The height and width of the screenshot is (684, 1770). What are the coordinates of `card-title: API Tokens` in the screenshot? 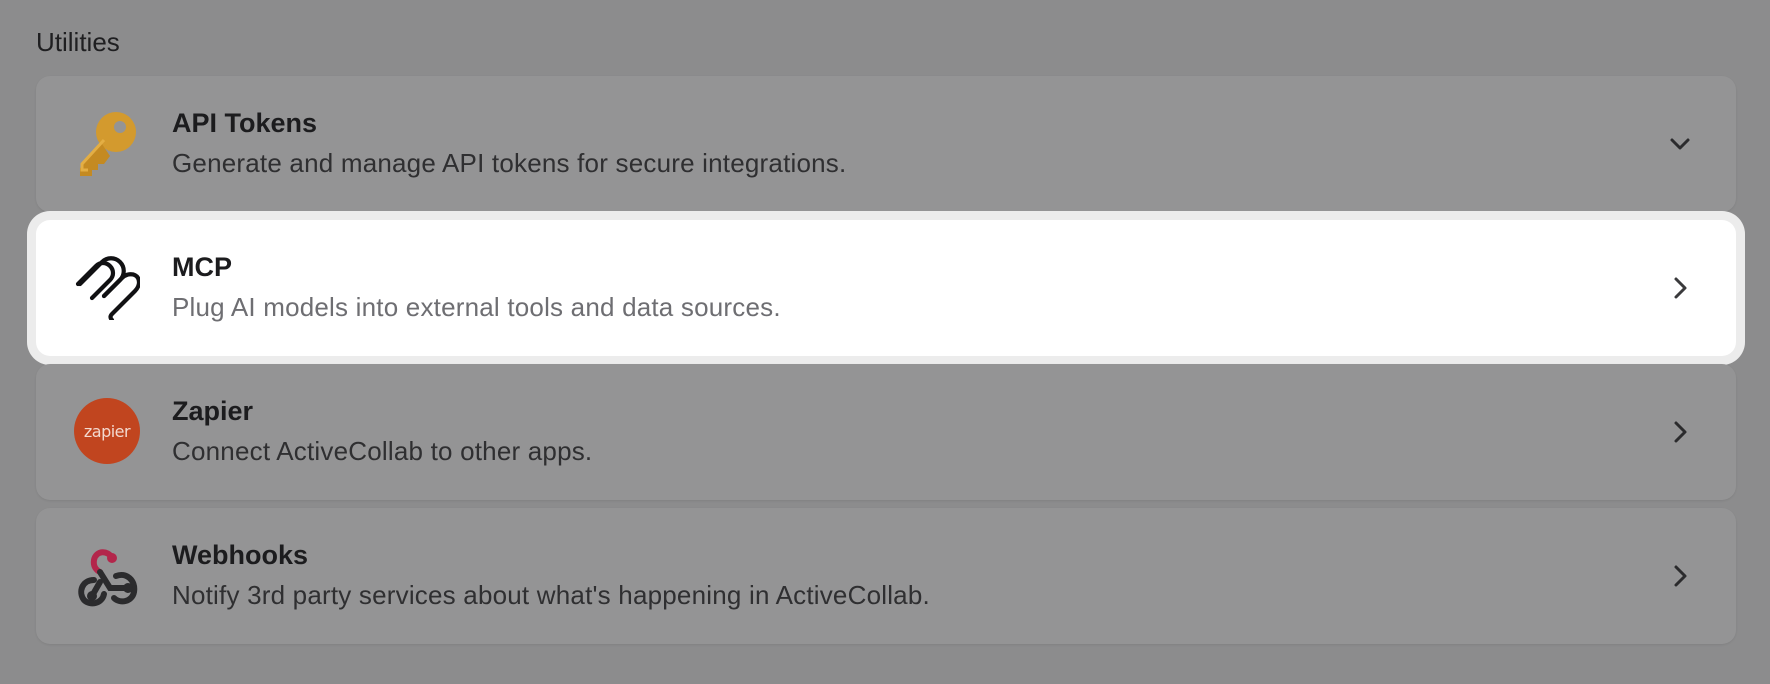 It's located at (245, 123).